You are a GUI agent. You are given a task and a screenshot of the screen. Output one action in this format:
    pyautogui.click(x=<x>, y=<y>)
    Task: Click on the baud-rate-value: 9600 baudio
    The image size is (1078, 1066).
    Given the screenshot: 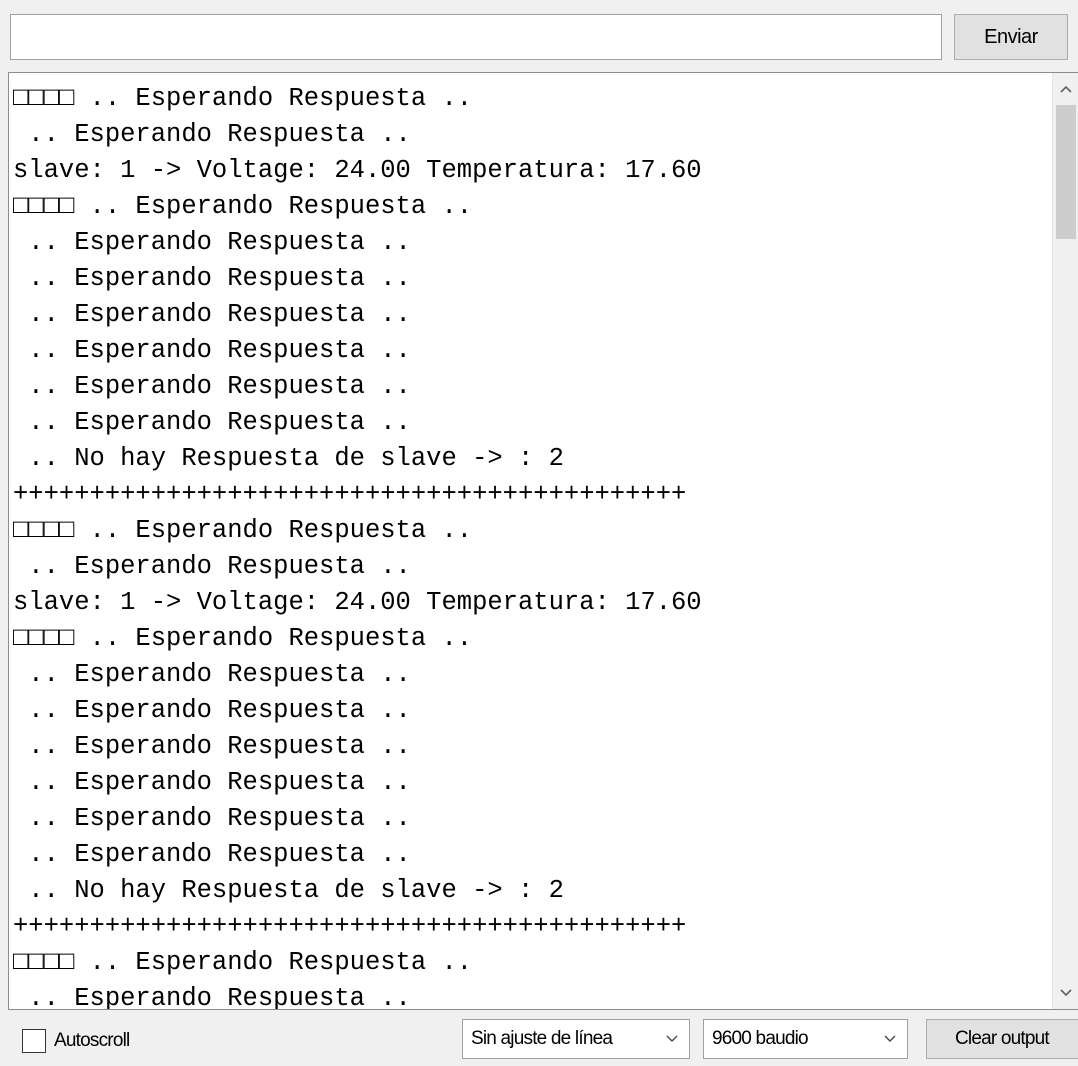 What is the action you would take?
    pyautogui.click(x=760, y=1038)
    